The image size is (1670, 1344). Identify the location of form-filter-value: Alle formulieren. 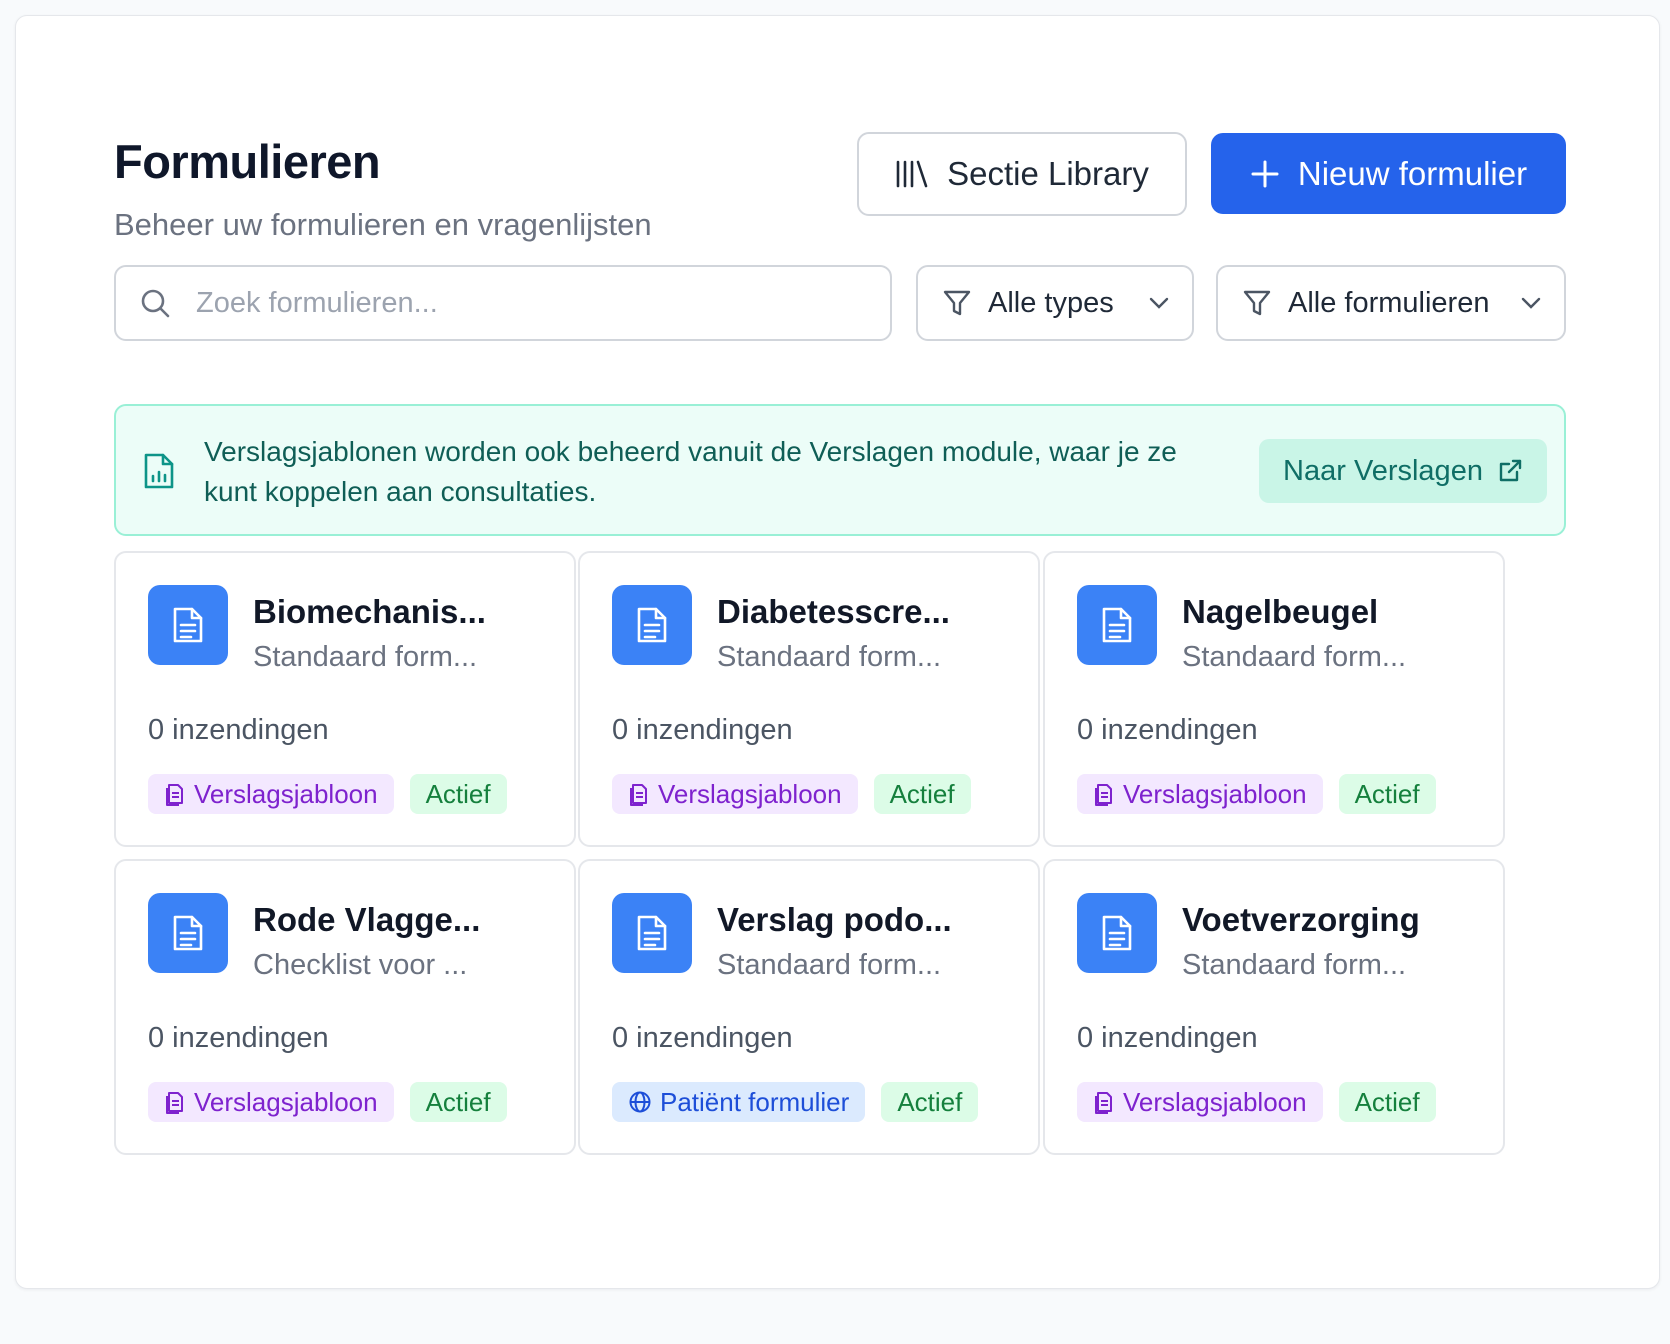
(1389, 302).